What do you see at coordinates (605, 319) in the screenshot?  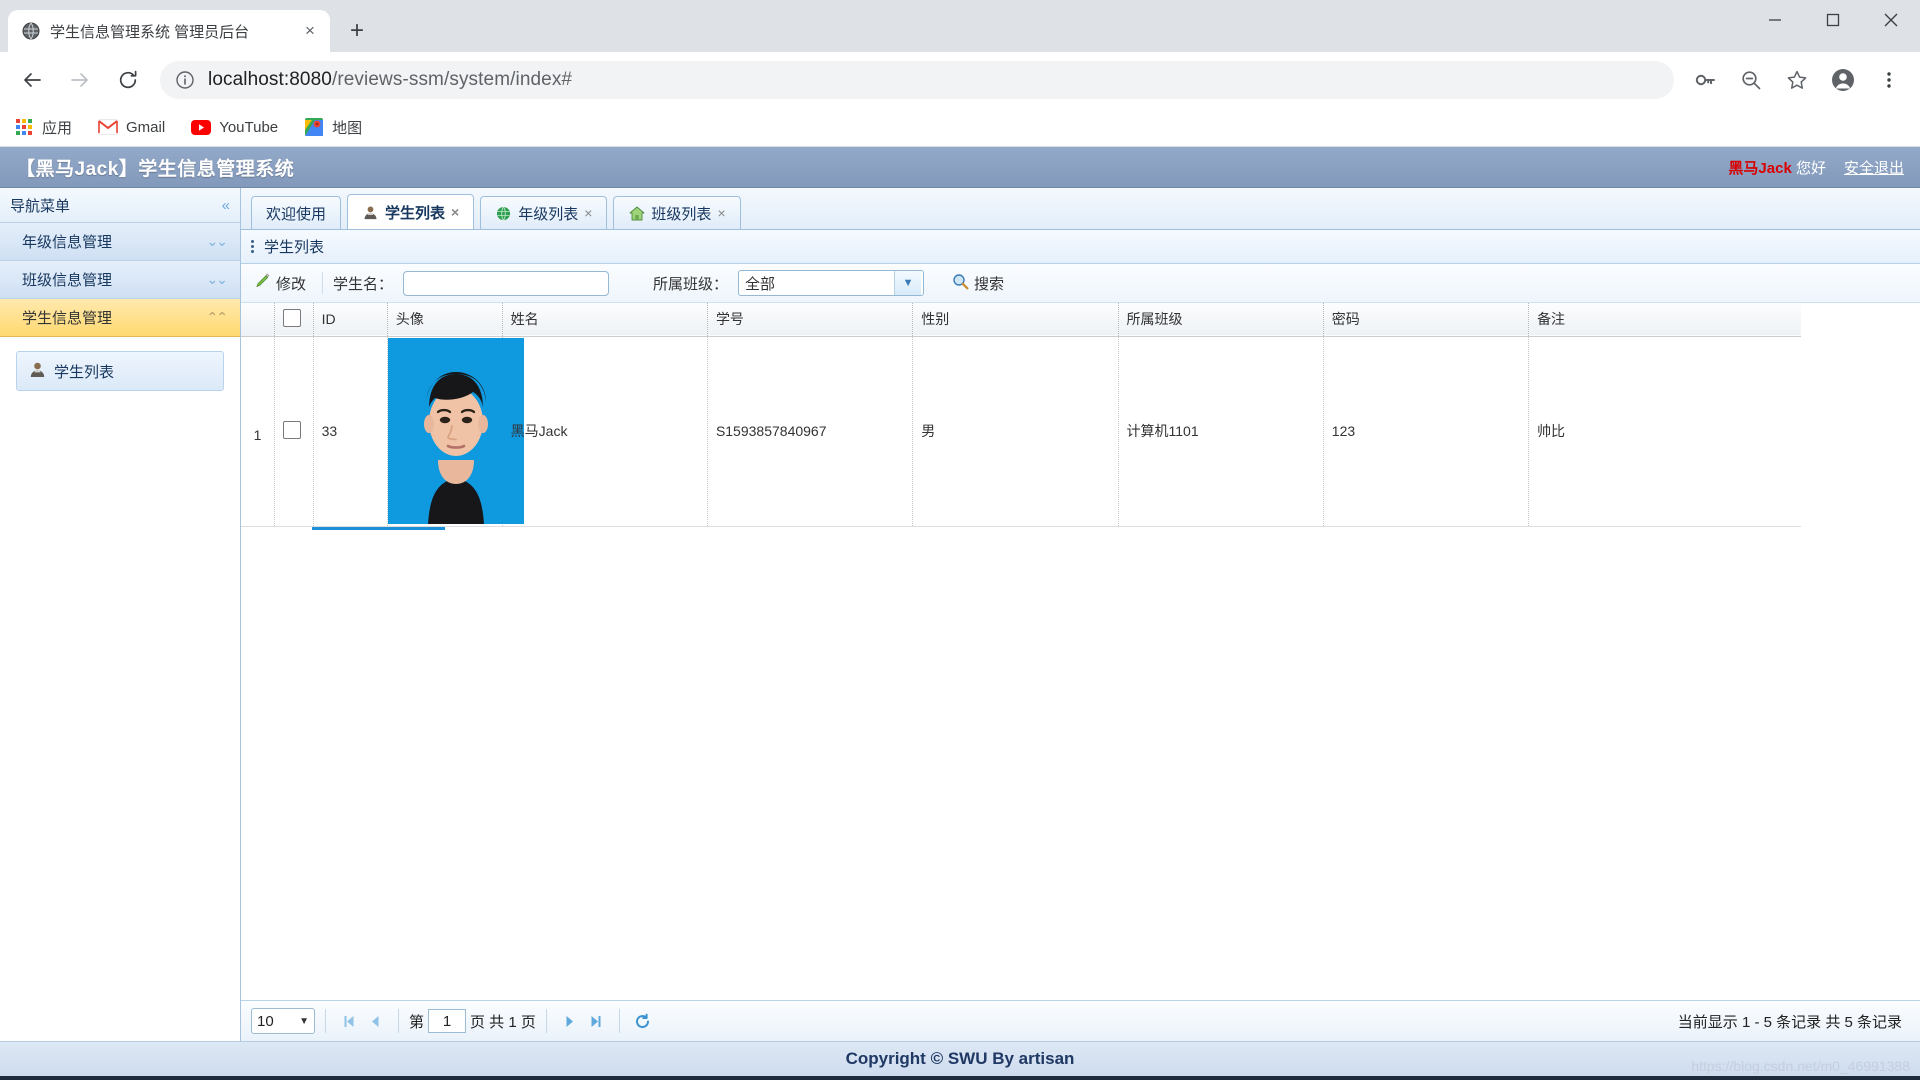 I see `column-header-name: 姓名` at bounding box center [605, 319].